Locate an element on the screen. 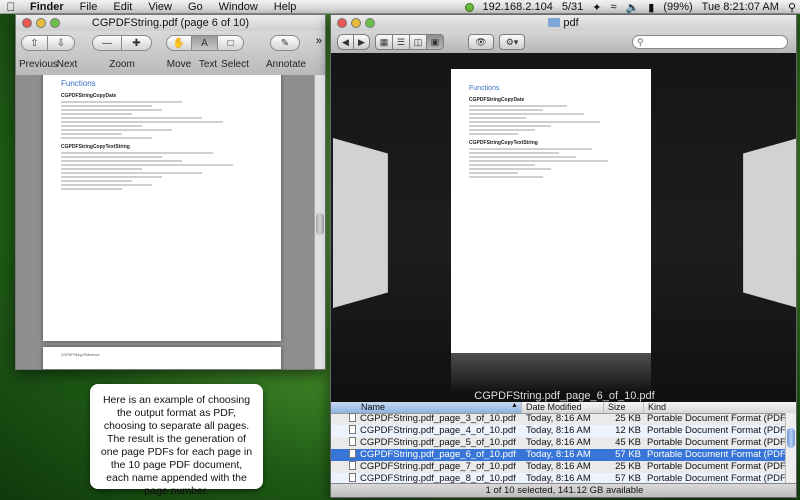  search-icon: ⚲ is located at coordinates (640, 41).